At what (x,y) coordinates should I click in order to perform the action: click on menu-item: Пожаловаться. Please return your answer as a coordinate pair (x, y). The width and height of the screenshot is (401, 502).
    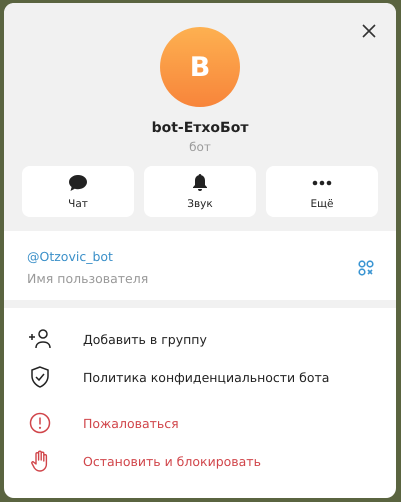
    Looking at the image, I should click on (200, 423).